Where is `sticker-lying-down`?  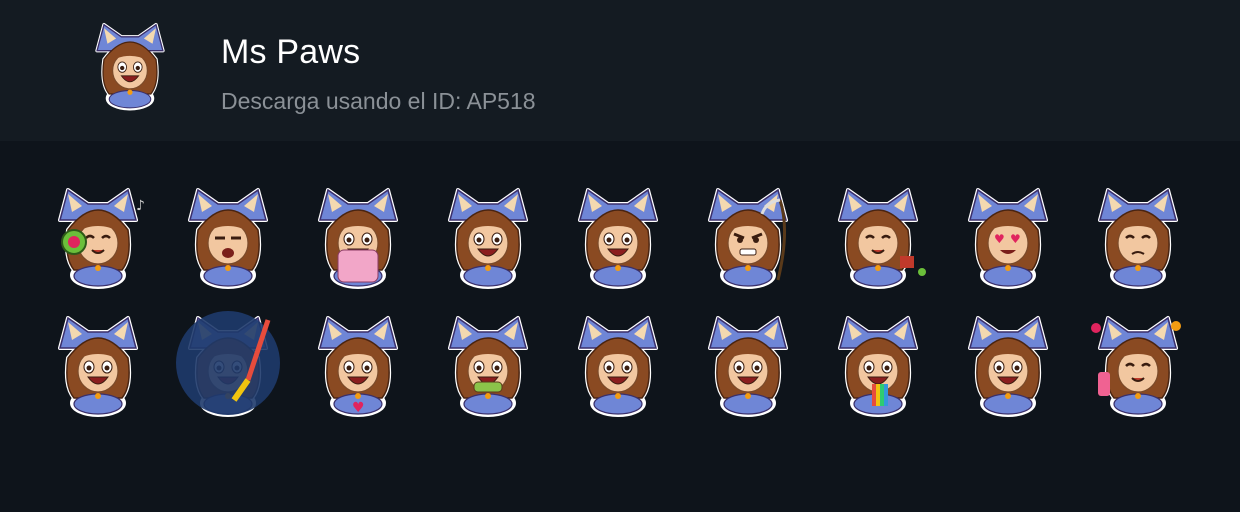
sticker-lying-down is located at coordinates (748, 363).